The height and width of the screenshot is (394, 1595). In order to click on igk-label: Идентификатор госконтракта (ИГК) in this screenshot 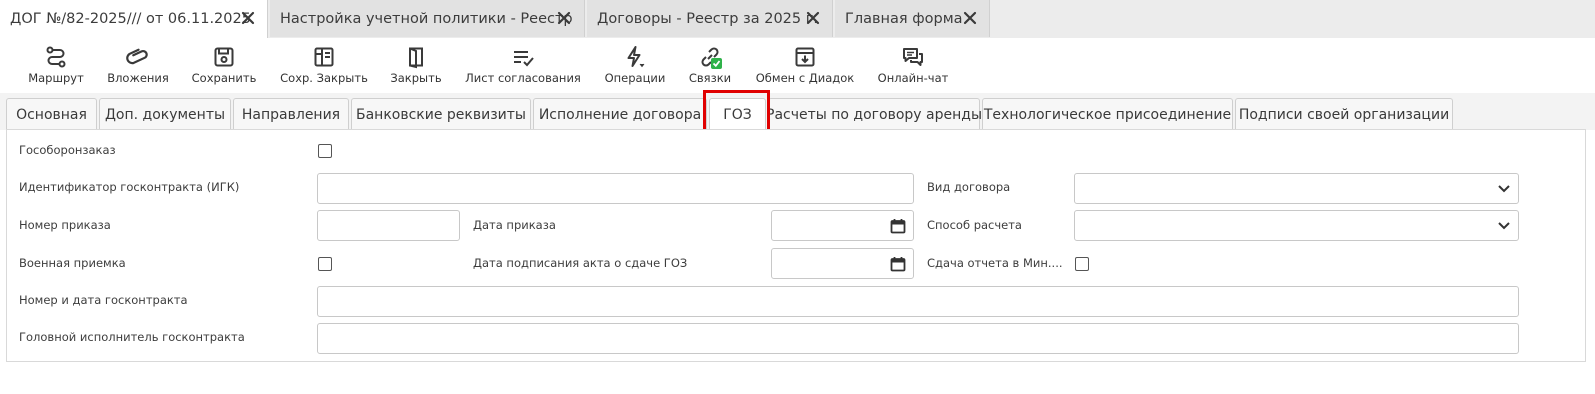, I will do `click(129, 187)`.